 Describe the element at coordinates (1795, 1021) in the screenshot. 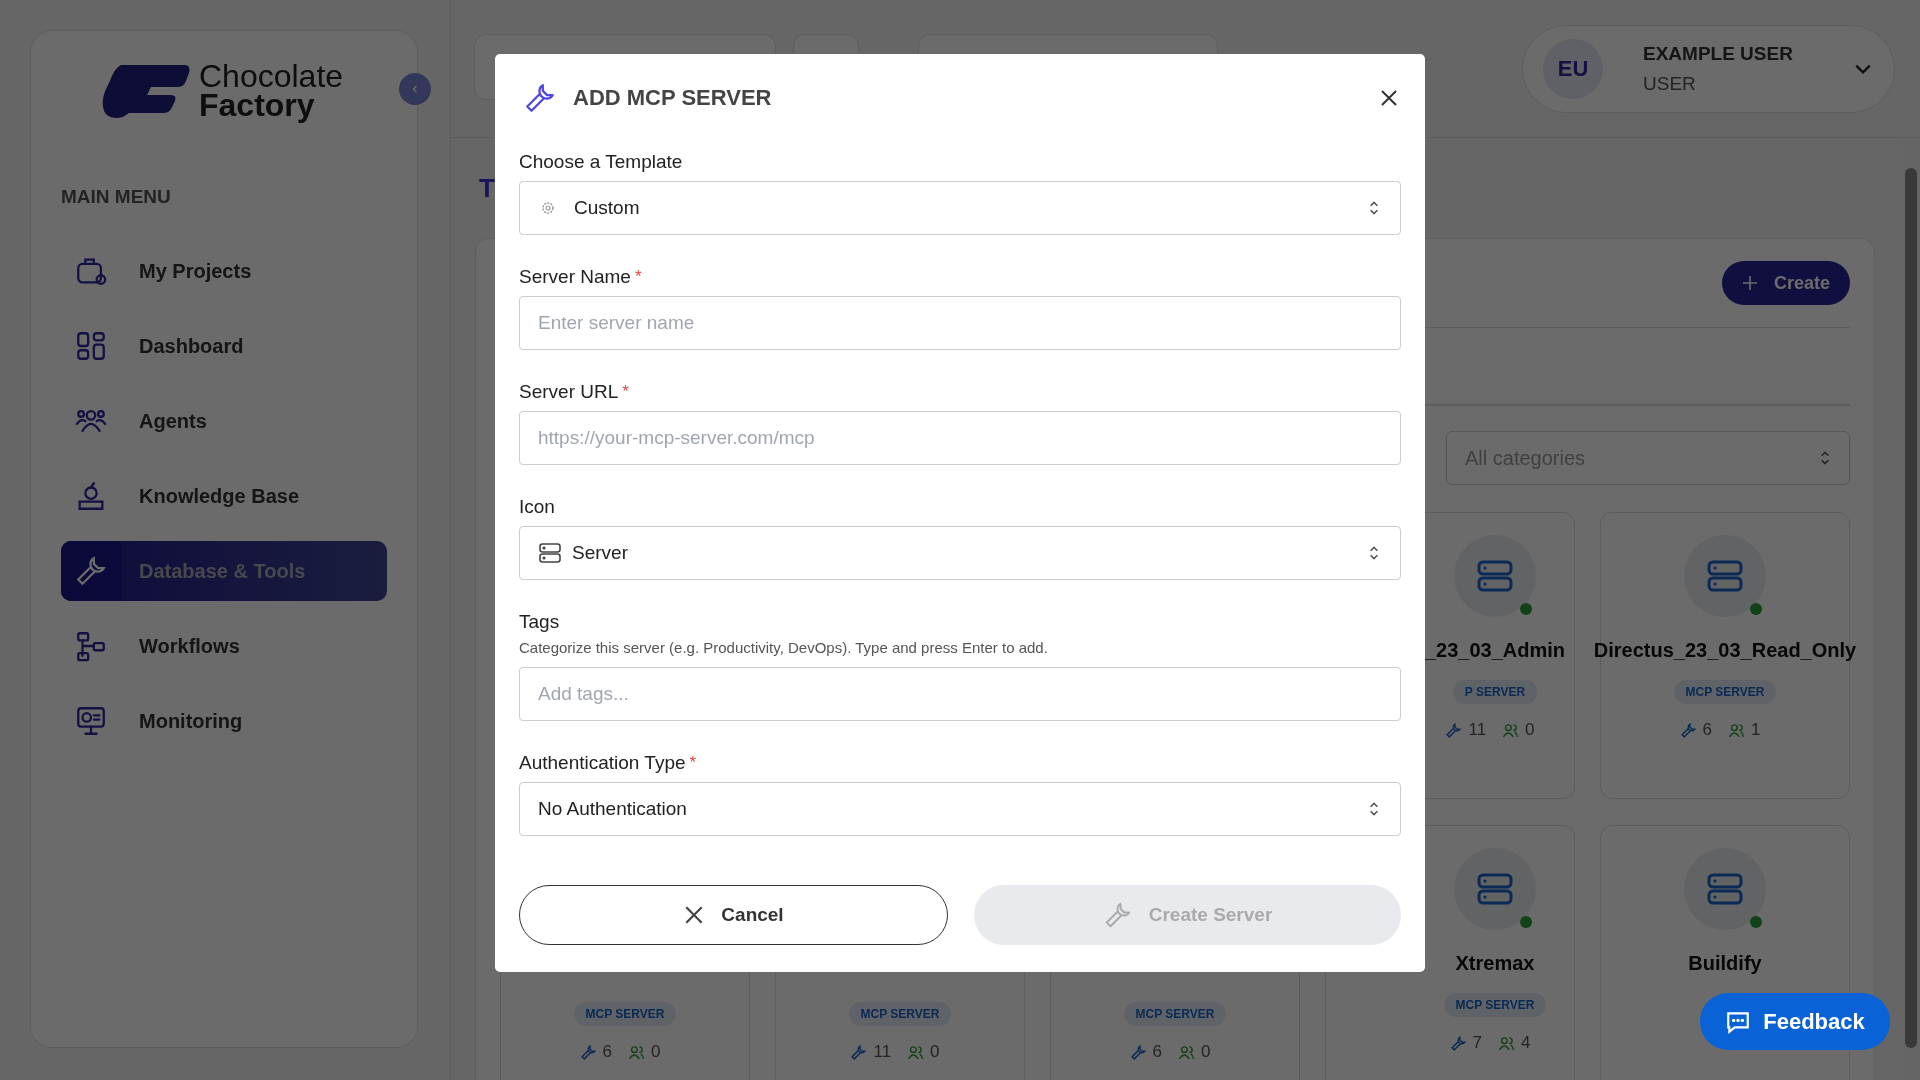

I see `feedback-button: Feedback` at that location.